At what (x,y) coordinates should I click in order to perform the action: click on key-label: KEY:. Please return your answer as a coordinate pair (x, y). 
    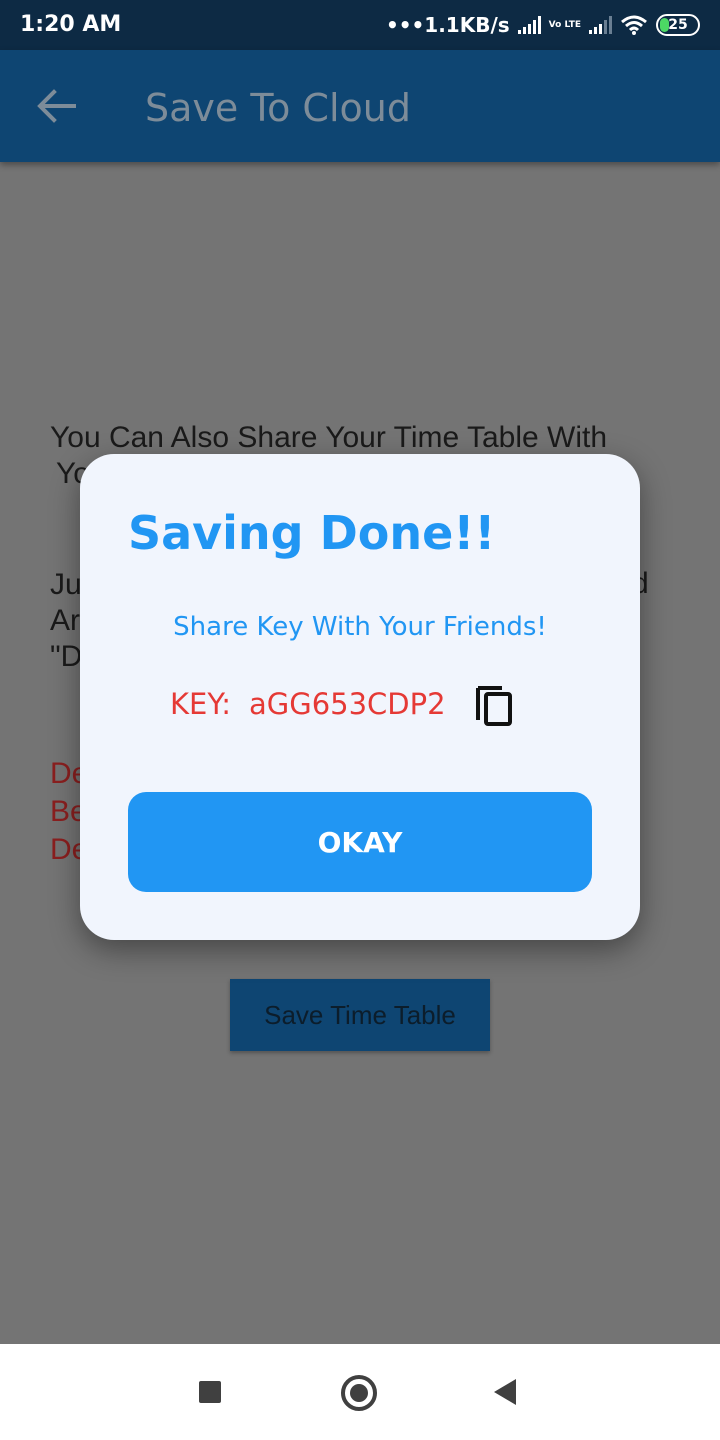
    Looking at the image, I should click on (200, 704).